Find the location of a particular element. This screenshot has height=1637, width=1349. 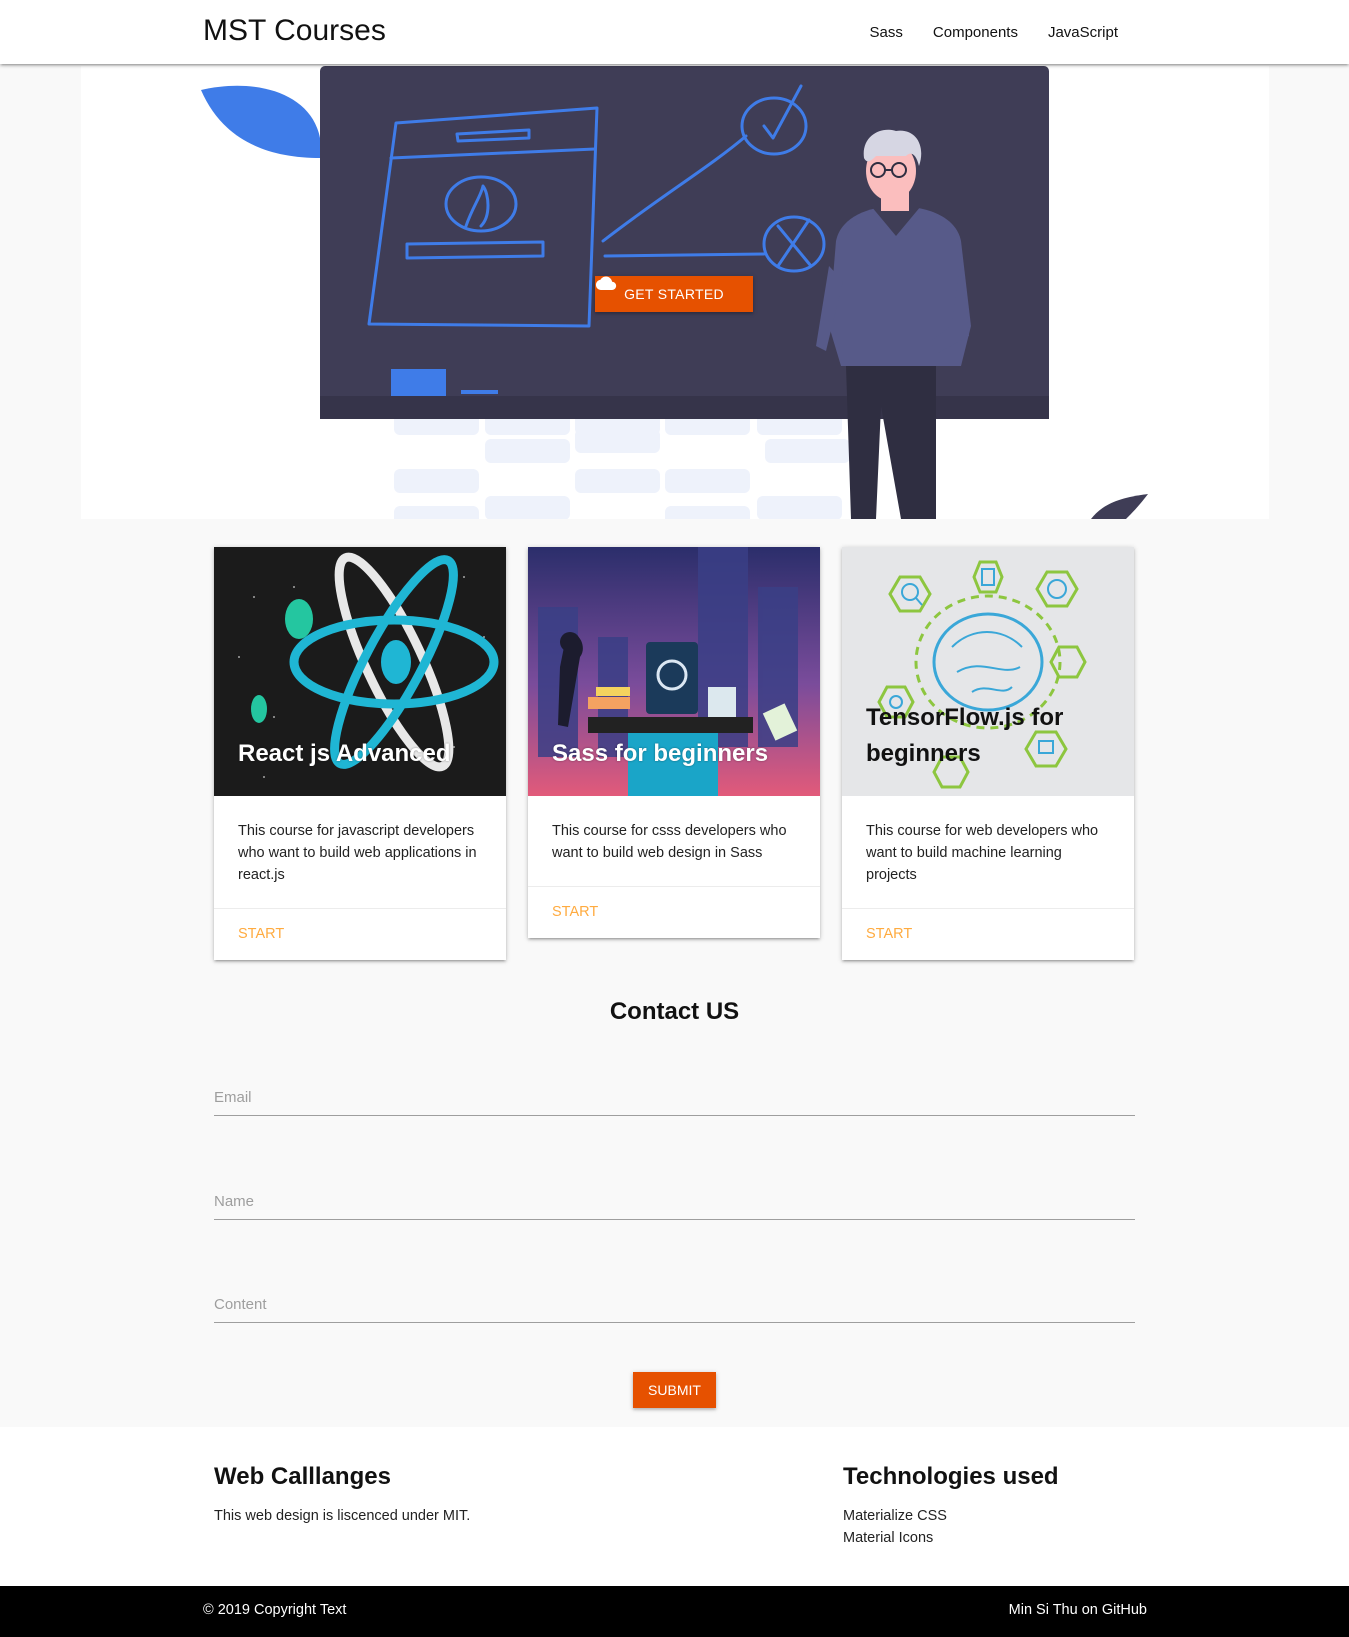

email-input is located at coordinates (674, 1092).